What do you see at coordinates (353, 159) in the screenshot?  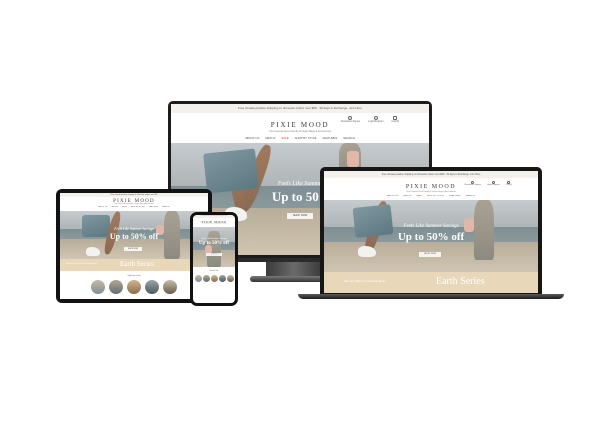 I see `hero-pink-bag` at bounding box center [353, 159].